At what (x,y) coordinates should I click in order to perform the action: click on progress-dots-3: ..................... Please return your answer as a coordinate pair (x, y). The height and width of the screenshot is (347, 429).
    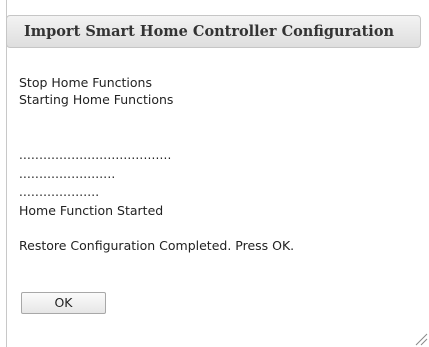
    Looking at the image, I should click on (59, 192).